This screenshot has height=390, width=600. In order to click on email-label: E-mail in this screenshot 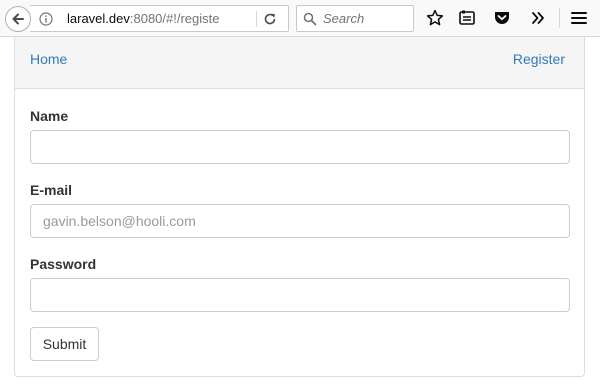, I will do `click(51, 190)`.